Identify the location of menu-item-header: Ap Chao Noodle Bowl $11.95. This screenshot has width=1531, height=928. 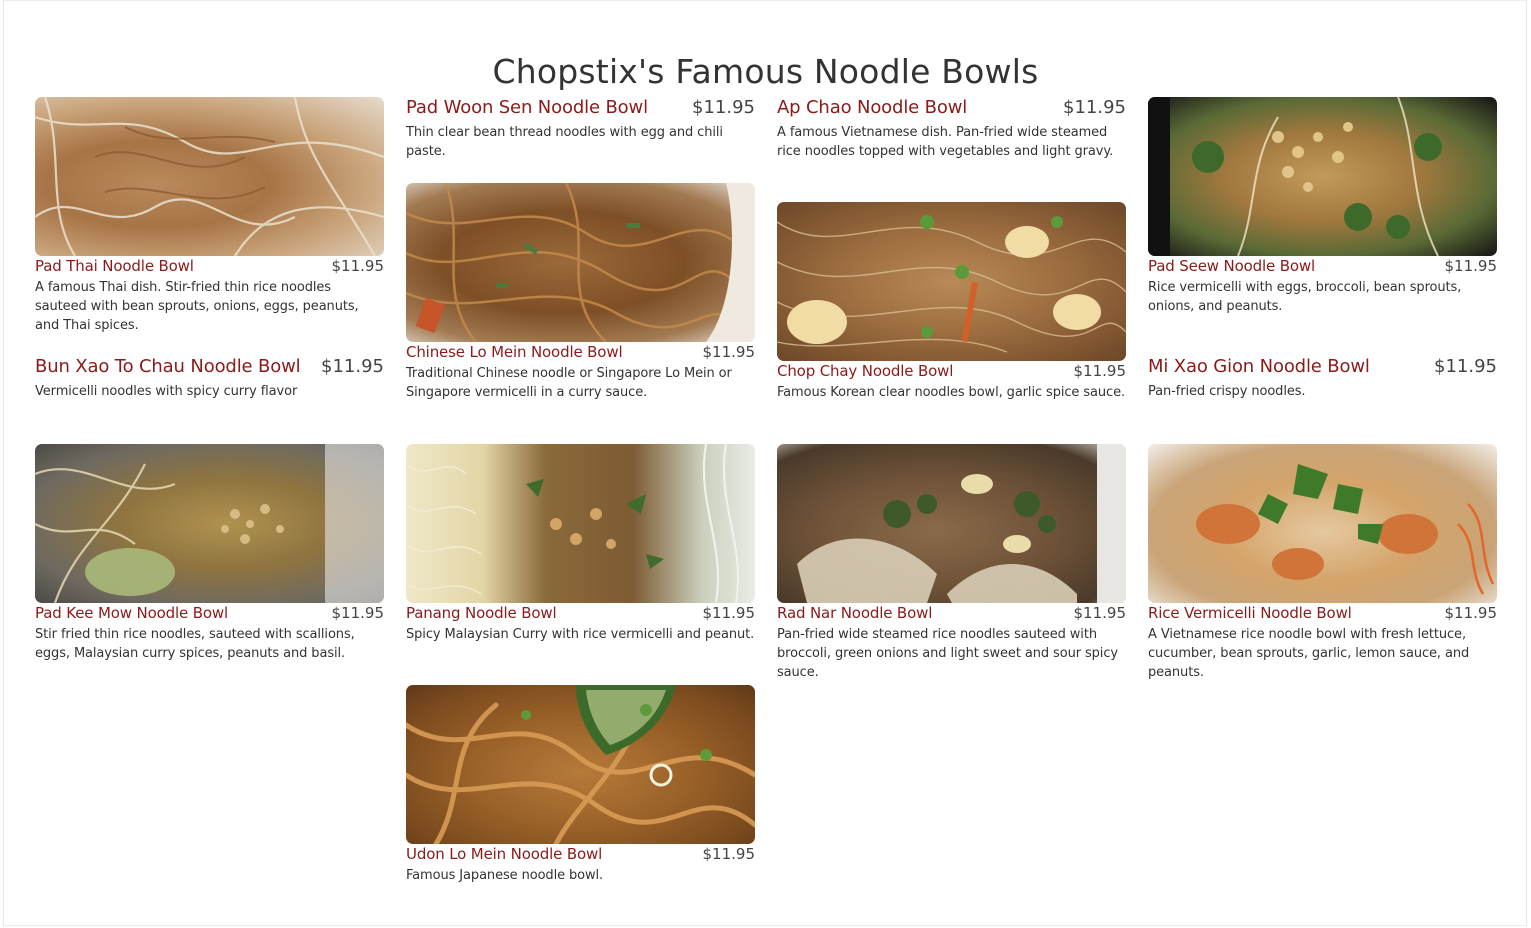
(951, 108).